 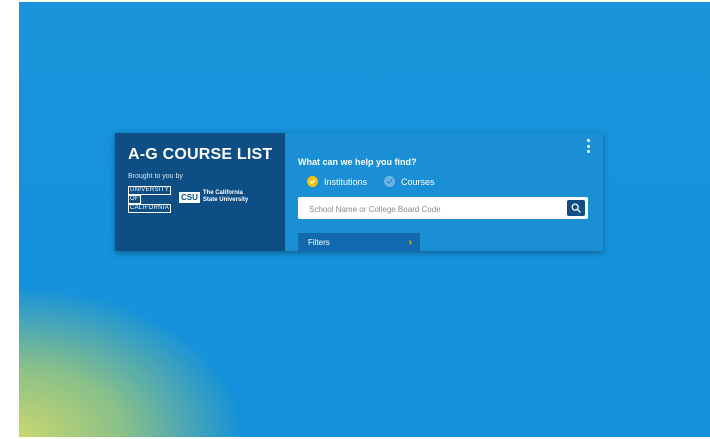 I want to click on search-icon, so click(x=576, y=208).